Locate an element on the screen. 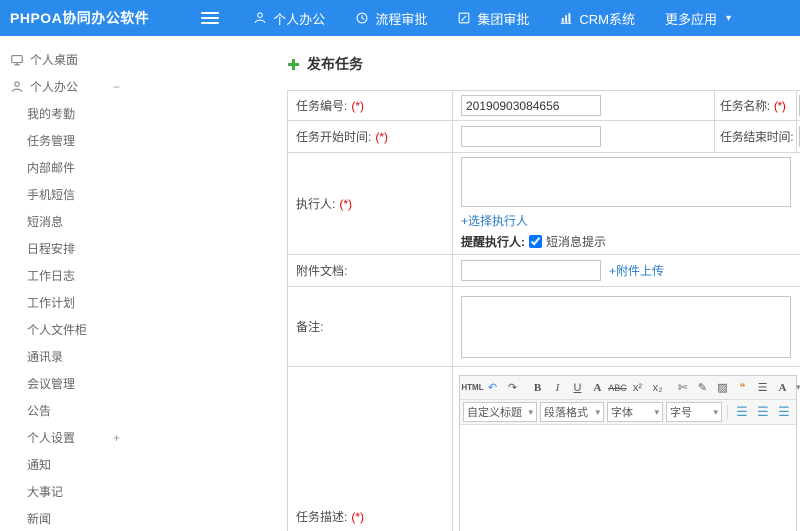  field-cell: +选择执行人 提醒执行人: 短消息提示 is located at coordinates (626, 203).